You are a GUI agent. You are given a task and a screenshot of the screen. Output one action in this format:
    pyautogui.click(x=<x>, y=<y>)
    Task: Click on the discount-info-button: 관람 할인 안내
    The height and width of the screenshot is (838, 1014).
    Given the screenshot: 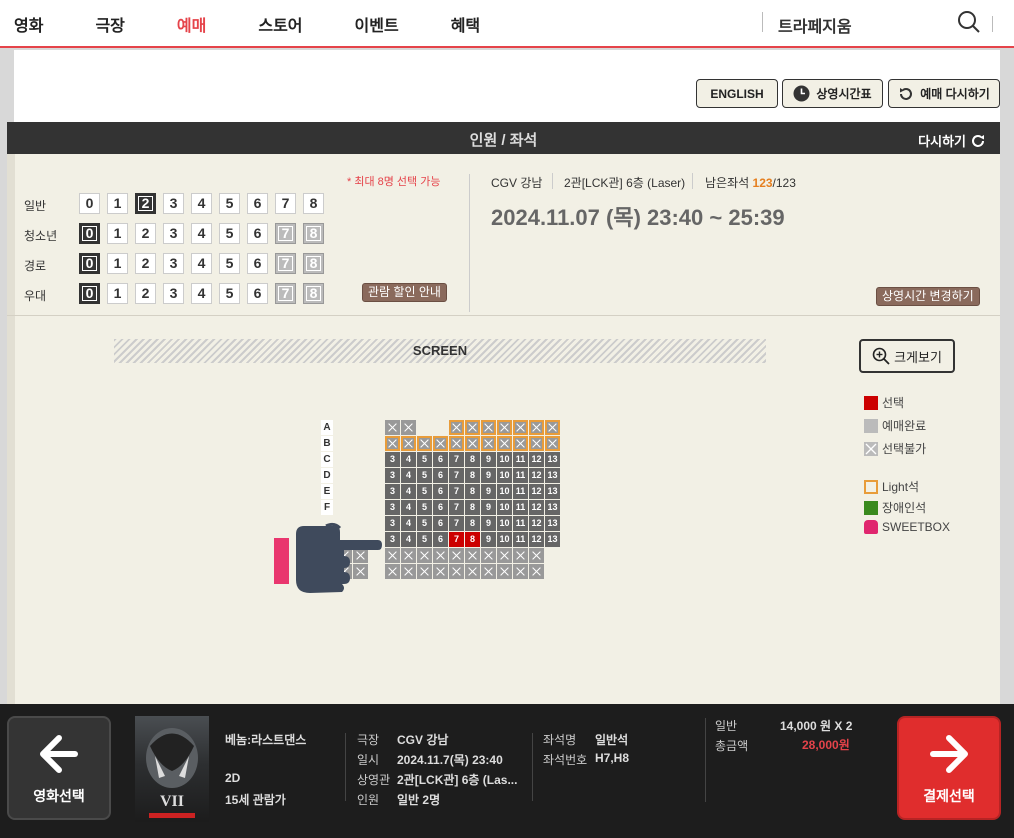 What is the action you would take?
    pyautogui.click(x=404, y=292)
    